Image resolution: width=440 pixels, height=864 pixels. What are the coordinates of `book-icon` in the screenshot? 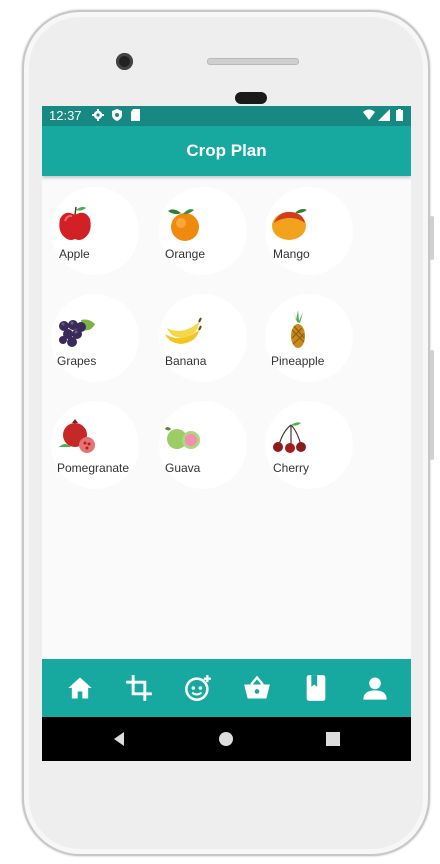 It's located at (316, 688).